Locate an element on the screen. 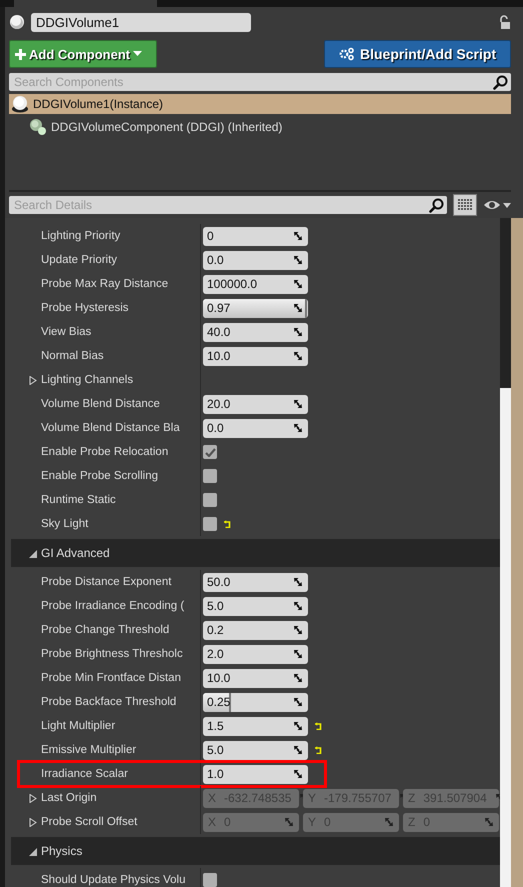  spheres-icon is located at coordinates (38, 127).